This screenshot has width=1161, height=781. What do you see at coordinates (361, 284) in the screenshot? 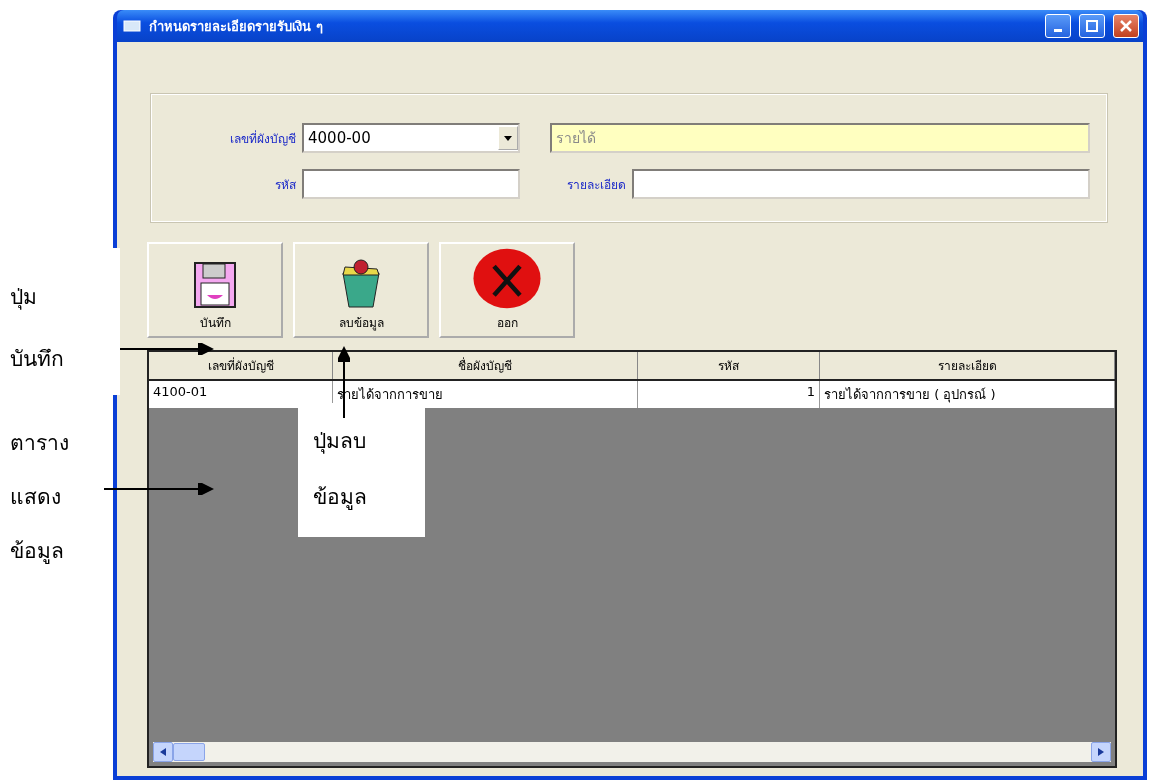
I see `trash-bin-icon` at bounding box center [361, 284].